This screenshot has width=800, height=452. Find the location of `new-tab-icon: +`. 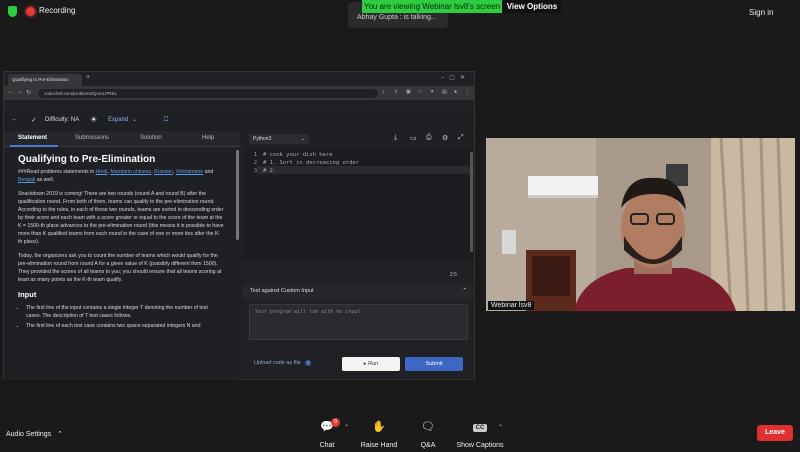

new-tab-icon: + is located at coordinates (88, 77).